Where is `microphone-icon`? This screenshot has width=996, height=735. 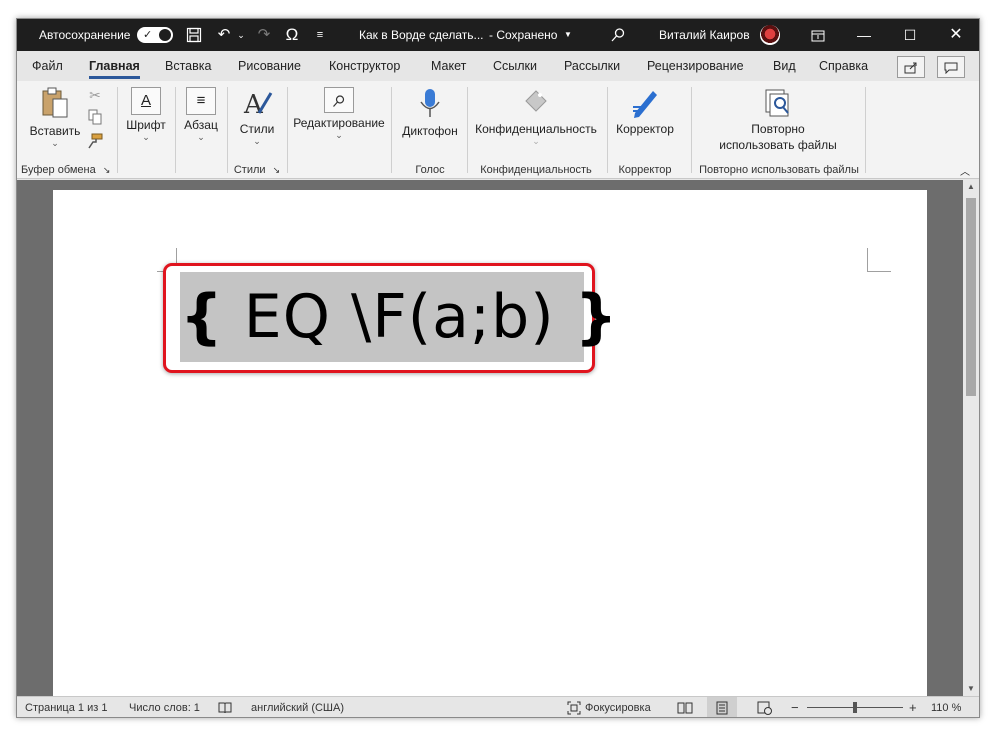
microphone-icon is located at coordinates (430, 103).